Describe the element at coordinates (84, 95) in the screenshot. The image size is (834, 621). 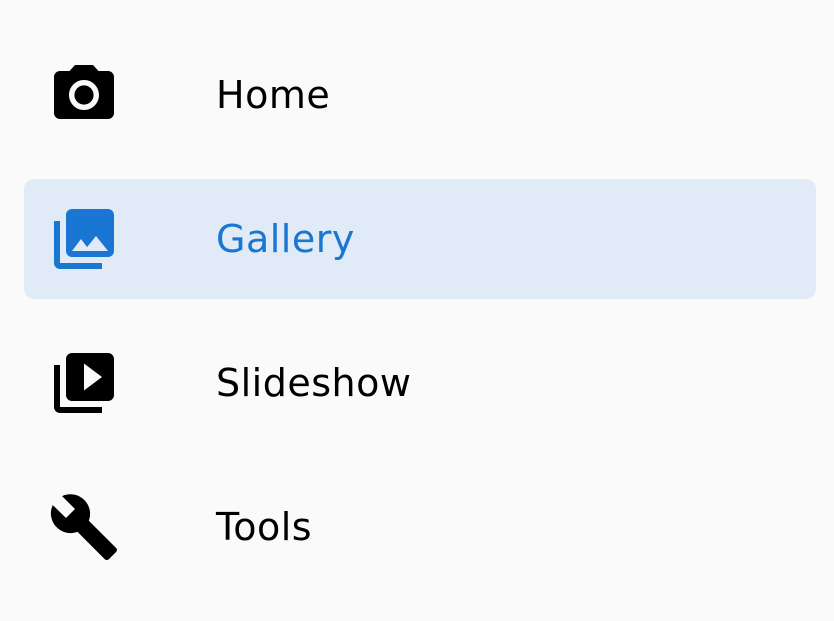
I see `camera-icon` at that location.